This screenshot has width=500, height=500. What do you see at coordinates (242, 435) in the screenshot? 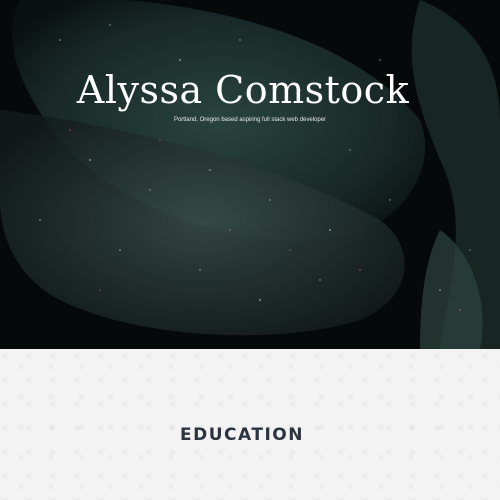
I see `section-heading: EDUCATION` at bounding box center [242, 435].